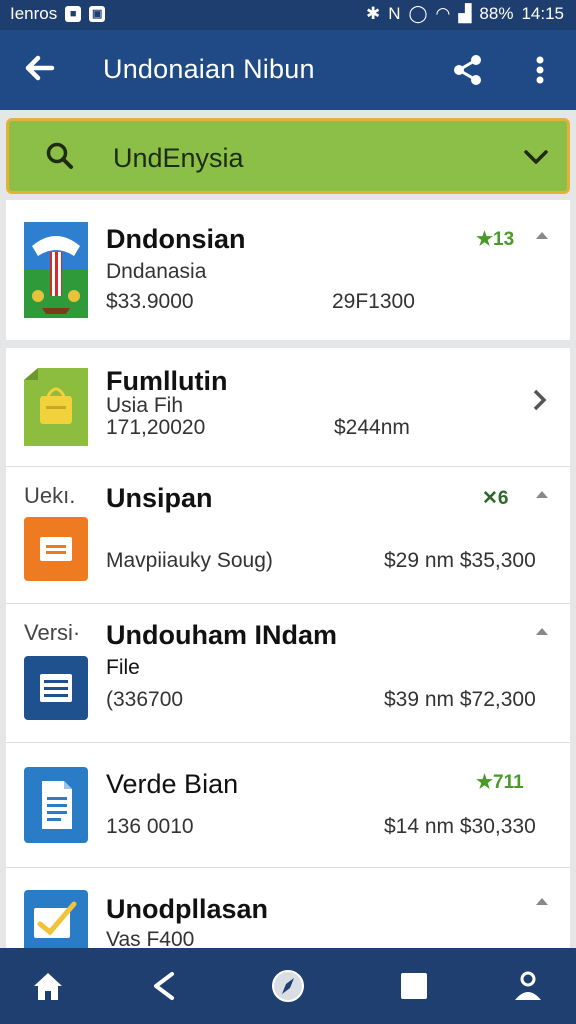 The image size is (576, 1024). I want to click on item-price: 171,20020, so click(156, 427).